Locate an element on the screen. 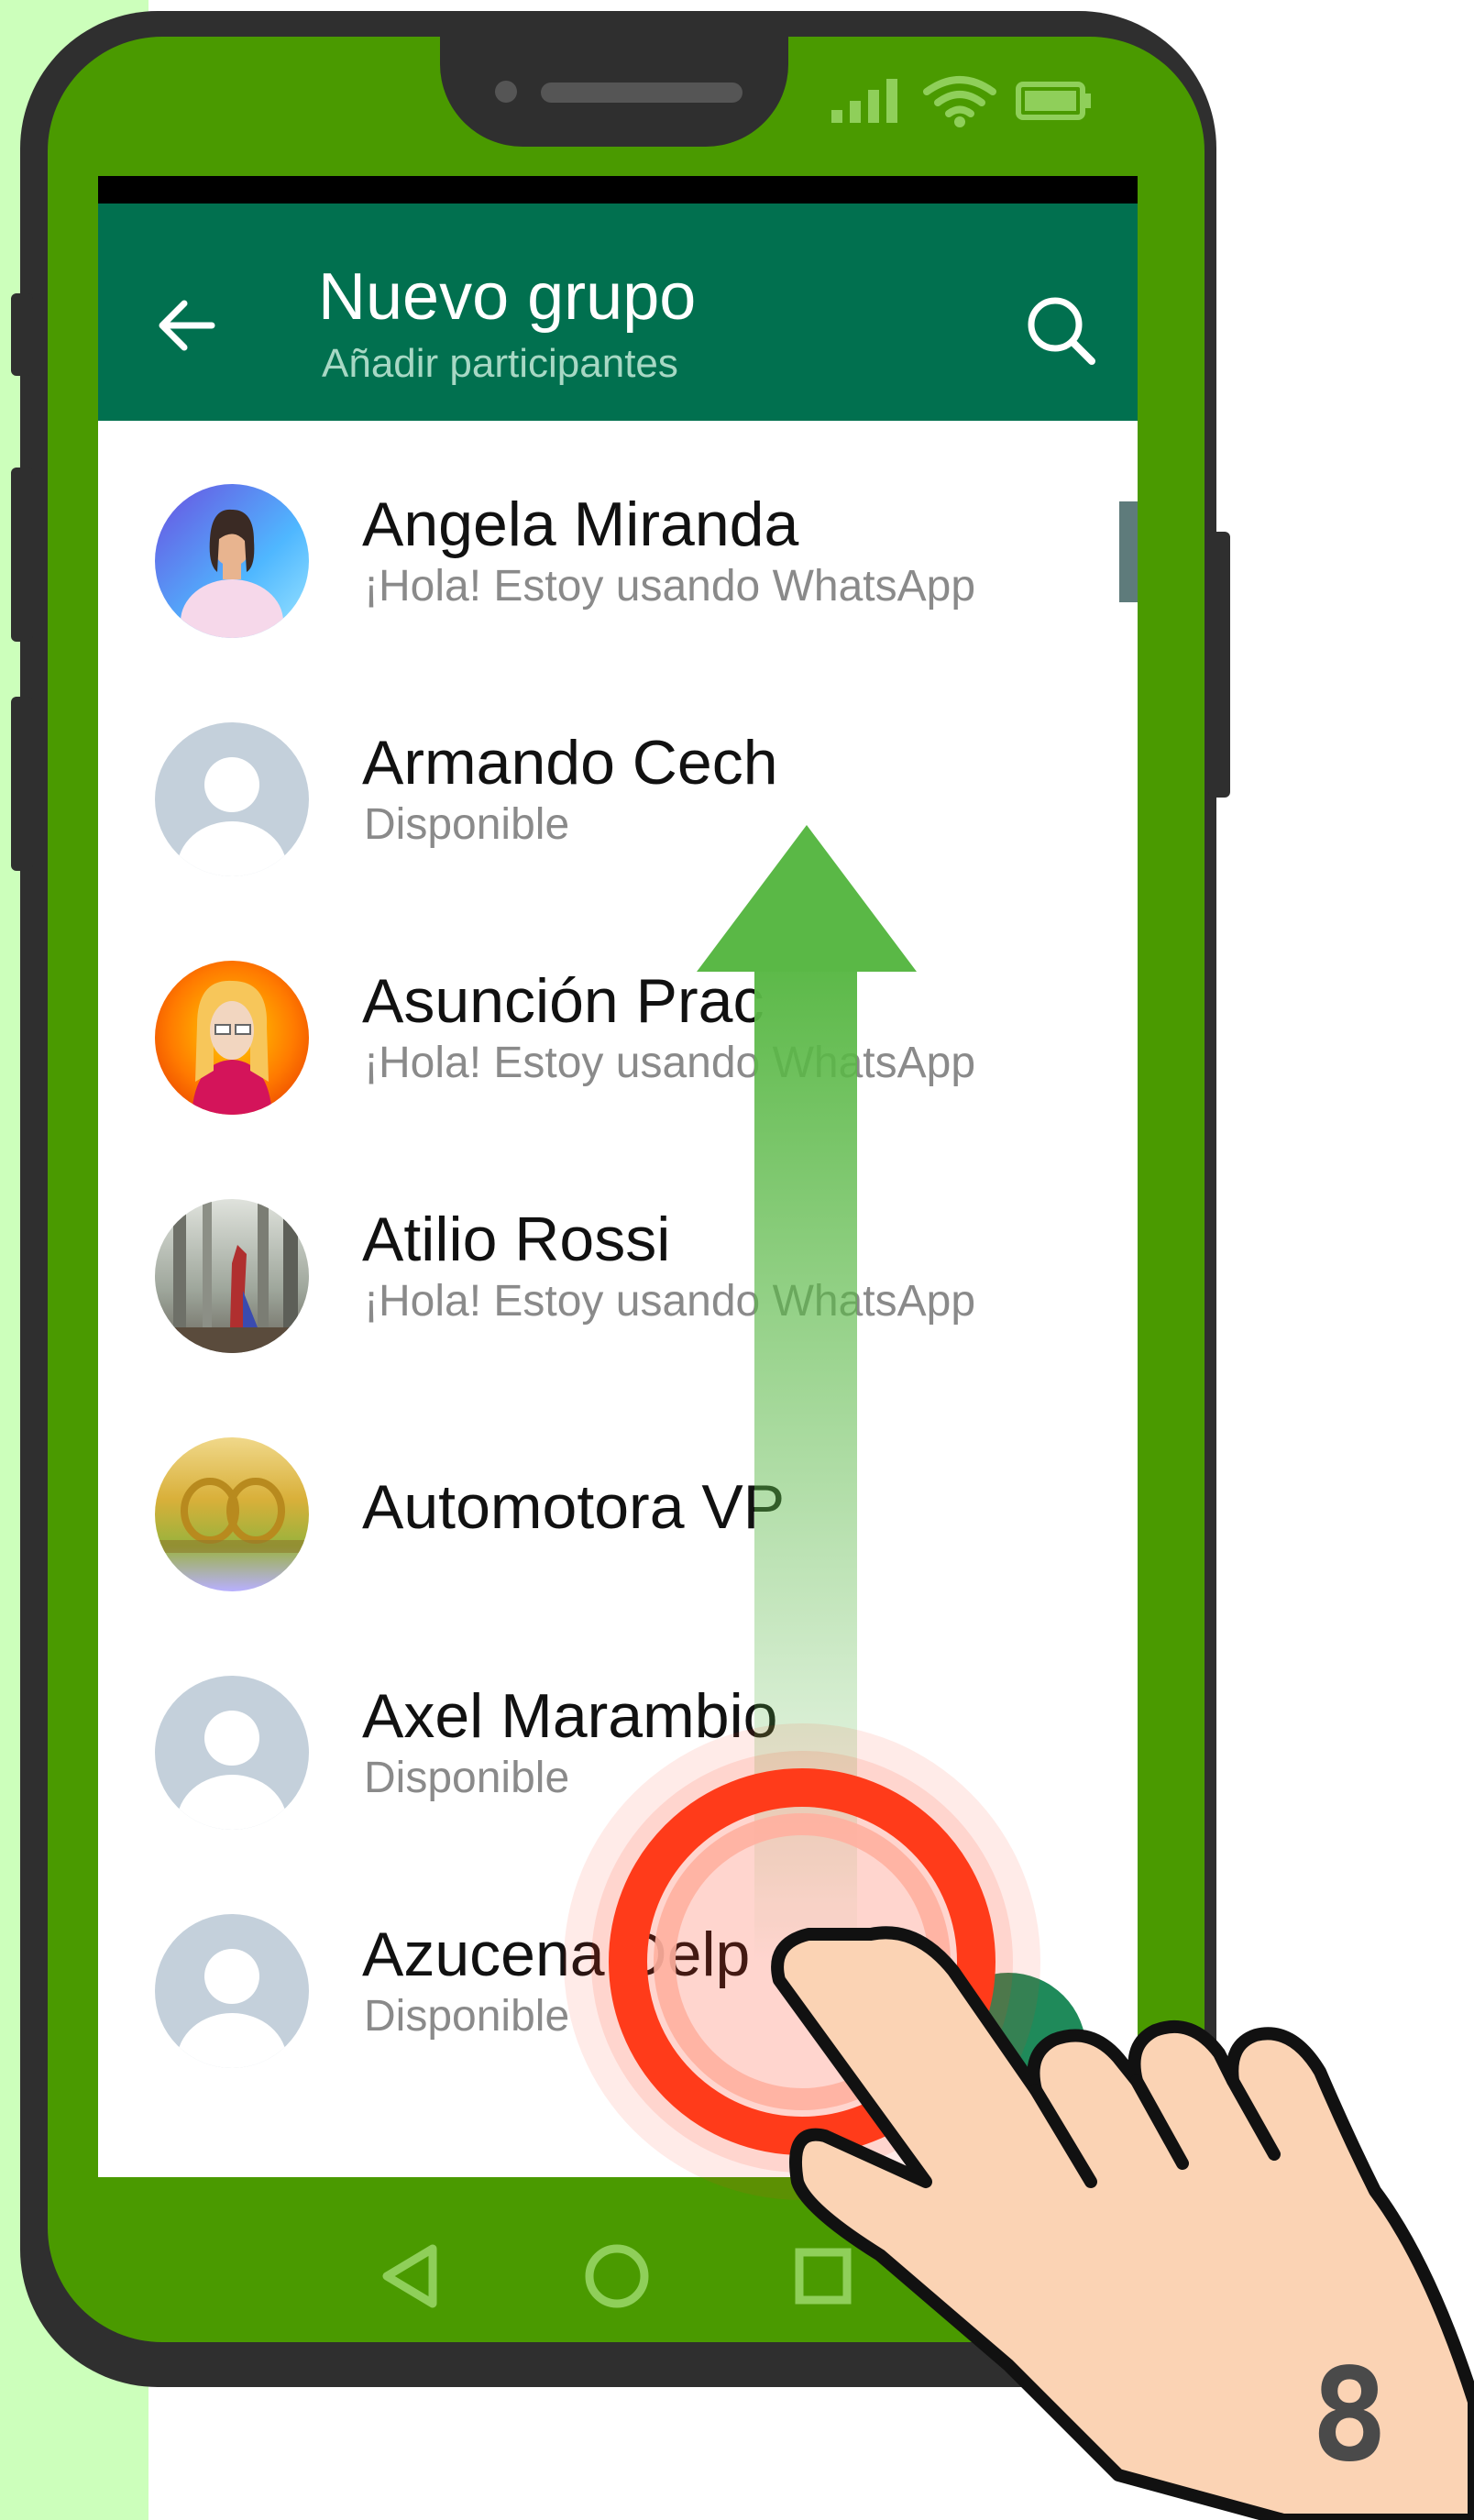 The height and width of the screenshot is (2520, 1474). photo-woman-icon is located at coordinates (232, 561).